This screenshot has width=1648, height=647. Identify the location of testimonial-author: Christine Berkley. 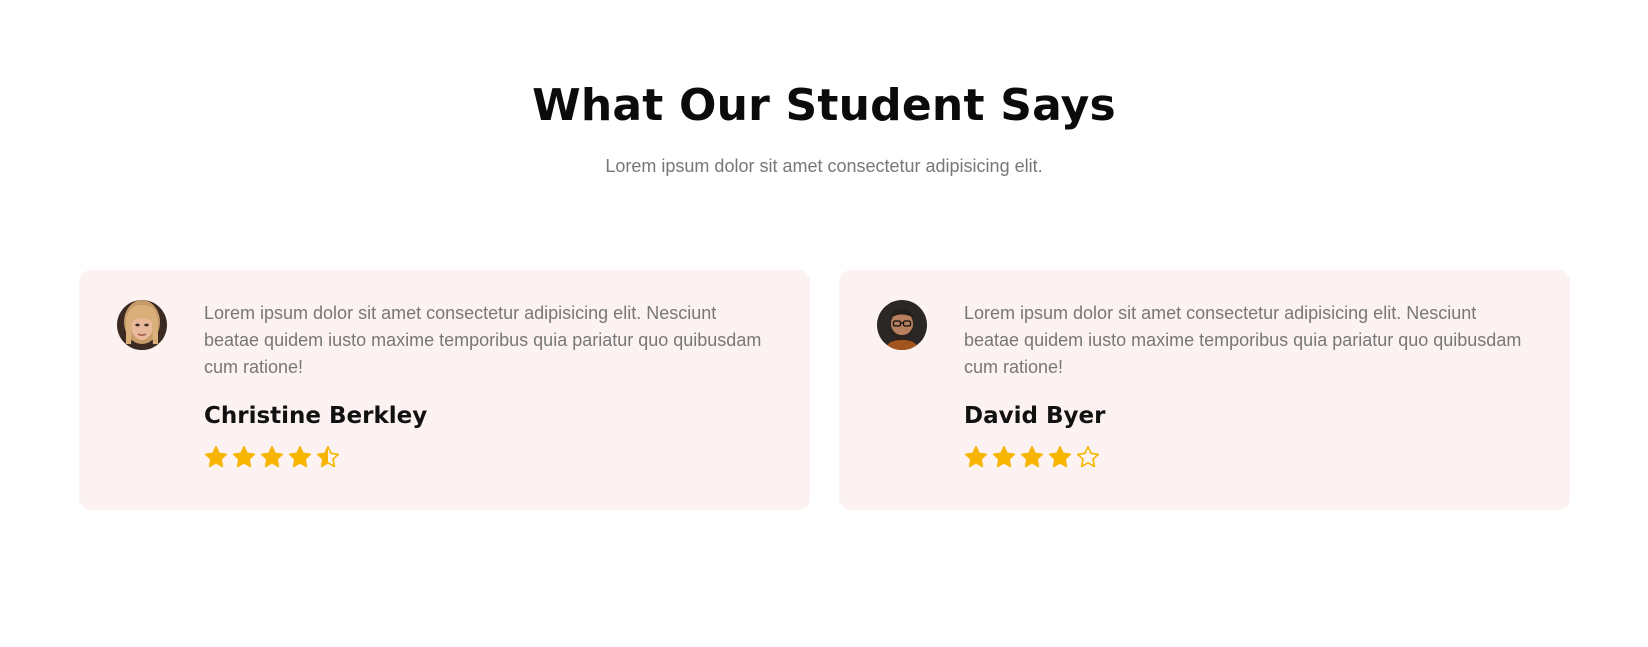
(316, 416).